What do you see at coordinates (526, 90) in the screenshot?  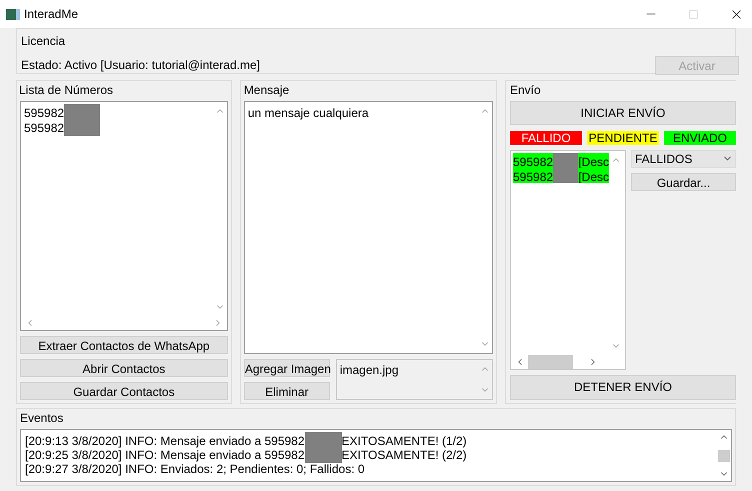 I see `sending-title: Envío` at bounding box center [526, 90].